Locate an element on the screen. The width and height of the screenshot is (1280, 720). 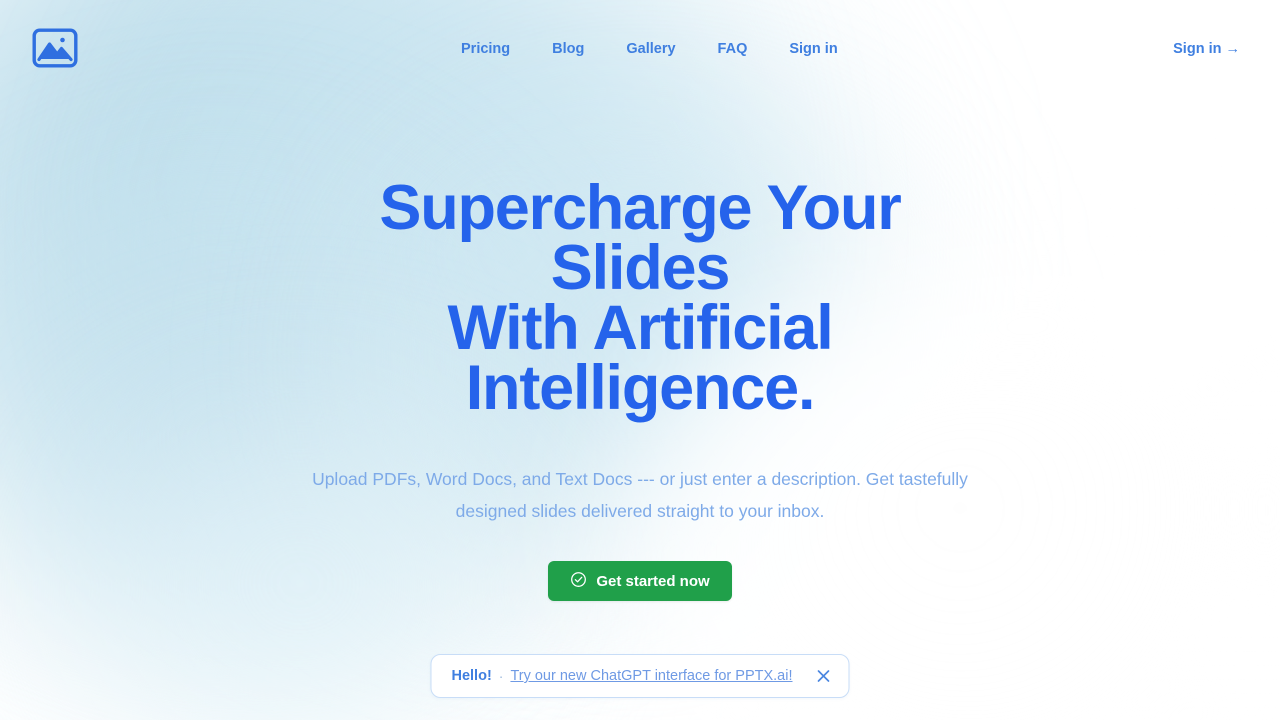
nav-item-gallery: Gallery is located at coordinates (650, 49).